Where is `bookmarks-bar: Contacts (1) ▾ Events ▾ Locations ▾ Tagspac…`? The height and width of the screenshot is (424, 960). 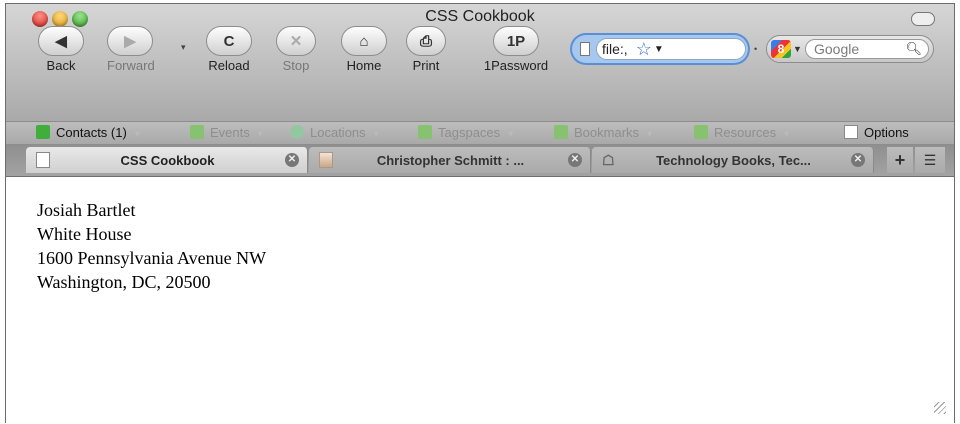 bookmarks-bar: Contacts (1) ▾ Events ▾ Locations ▾ Tagspac… is located at coordinates (480, 133).